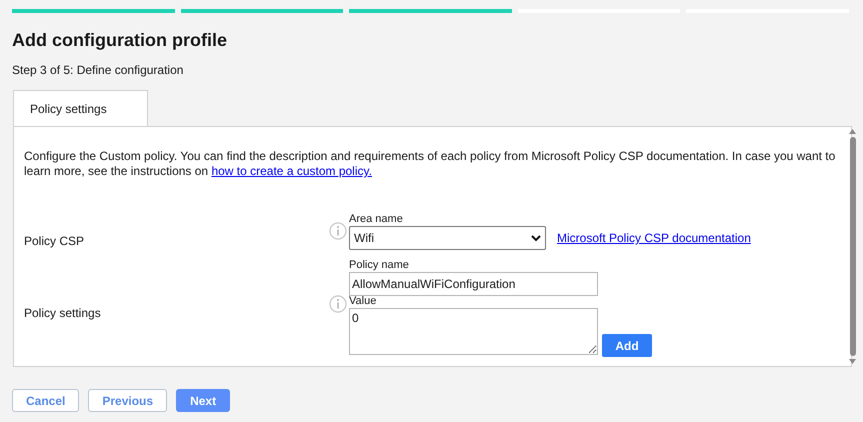 The width and height of the screenshot is (863, 422). What do you see at coordinates (473, 284) in the screenshot?
I see `policy-name-field: AllowManualWiFiConfiguration` at bounding box center [473, 284].